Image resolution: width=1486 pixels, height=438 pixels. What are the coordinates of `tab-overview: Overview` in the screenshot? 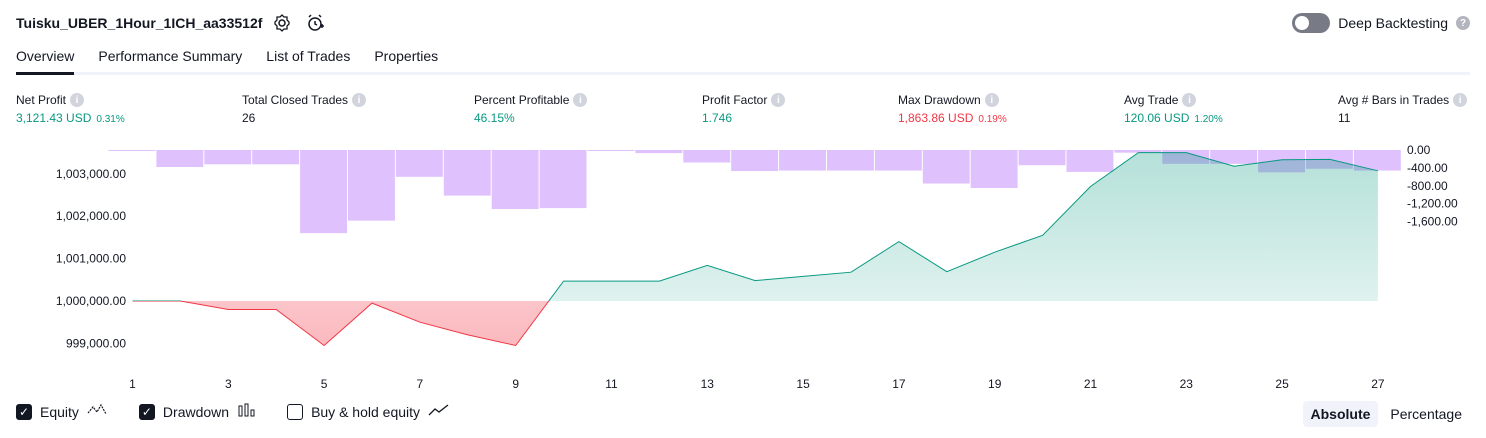 It's located at (45, 61).